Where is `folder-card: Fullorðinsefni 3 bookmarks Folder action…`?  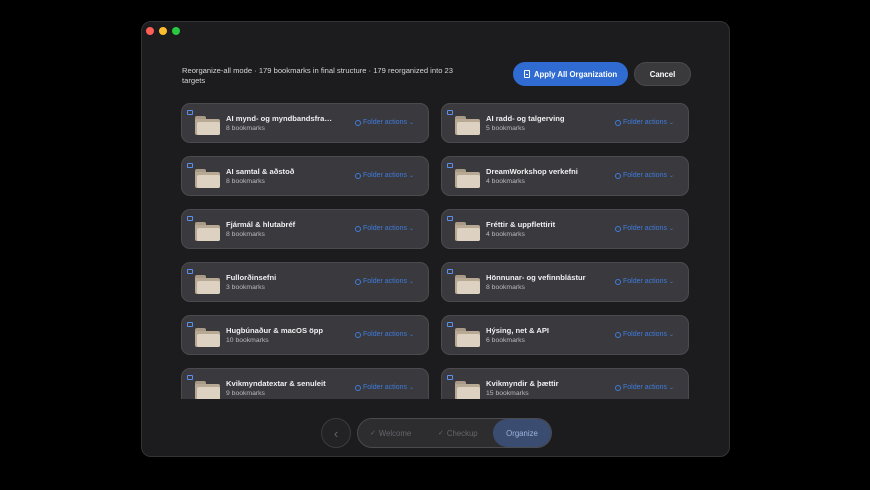 folder-card: Fullorðinsefni 3 bookmarks Folder action… is located at coordinates (305, 282).